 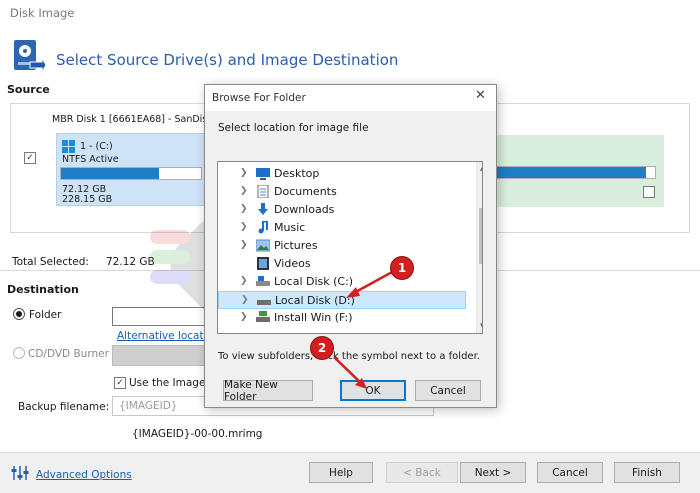 What do you see at coordinates (364, 329) in the screenshot?
I see `annotation-arrows` at bounding box center [364, 329].